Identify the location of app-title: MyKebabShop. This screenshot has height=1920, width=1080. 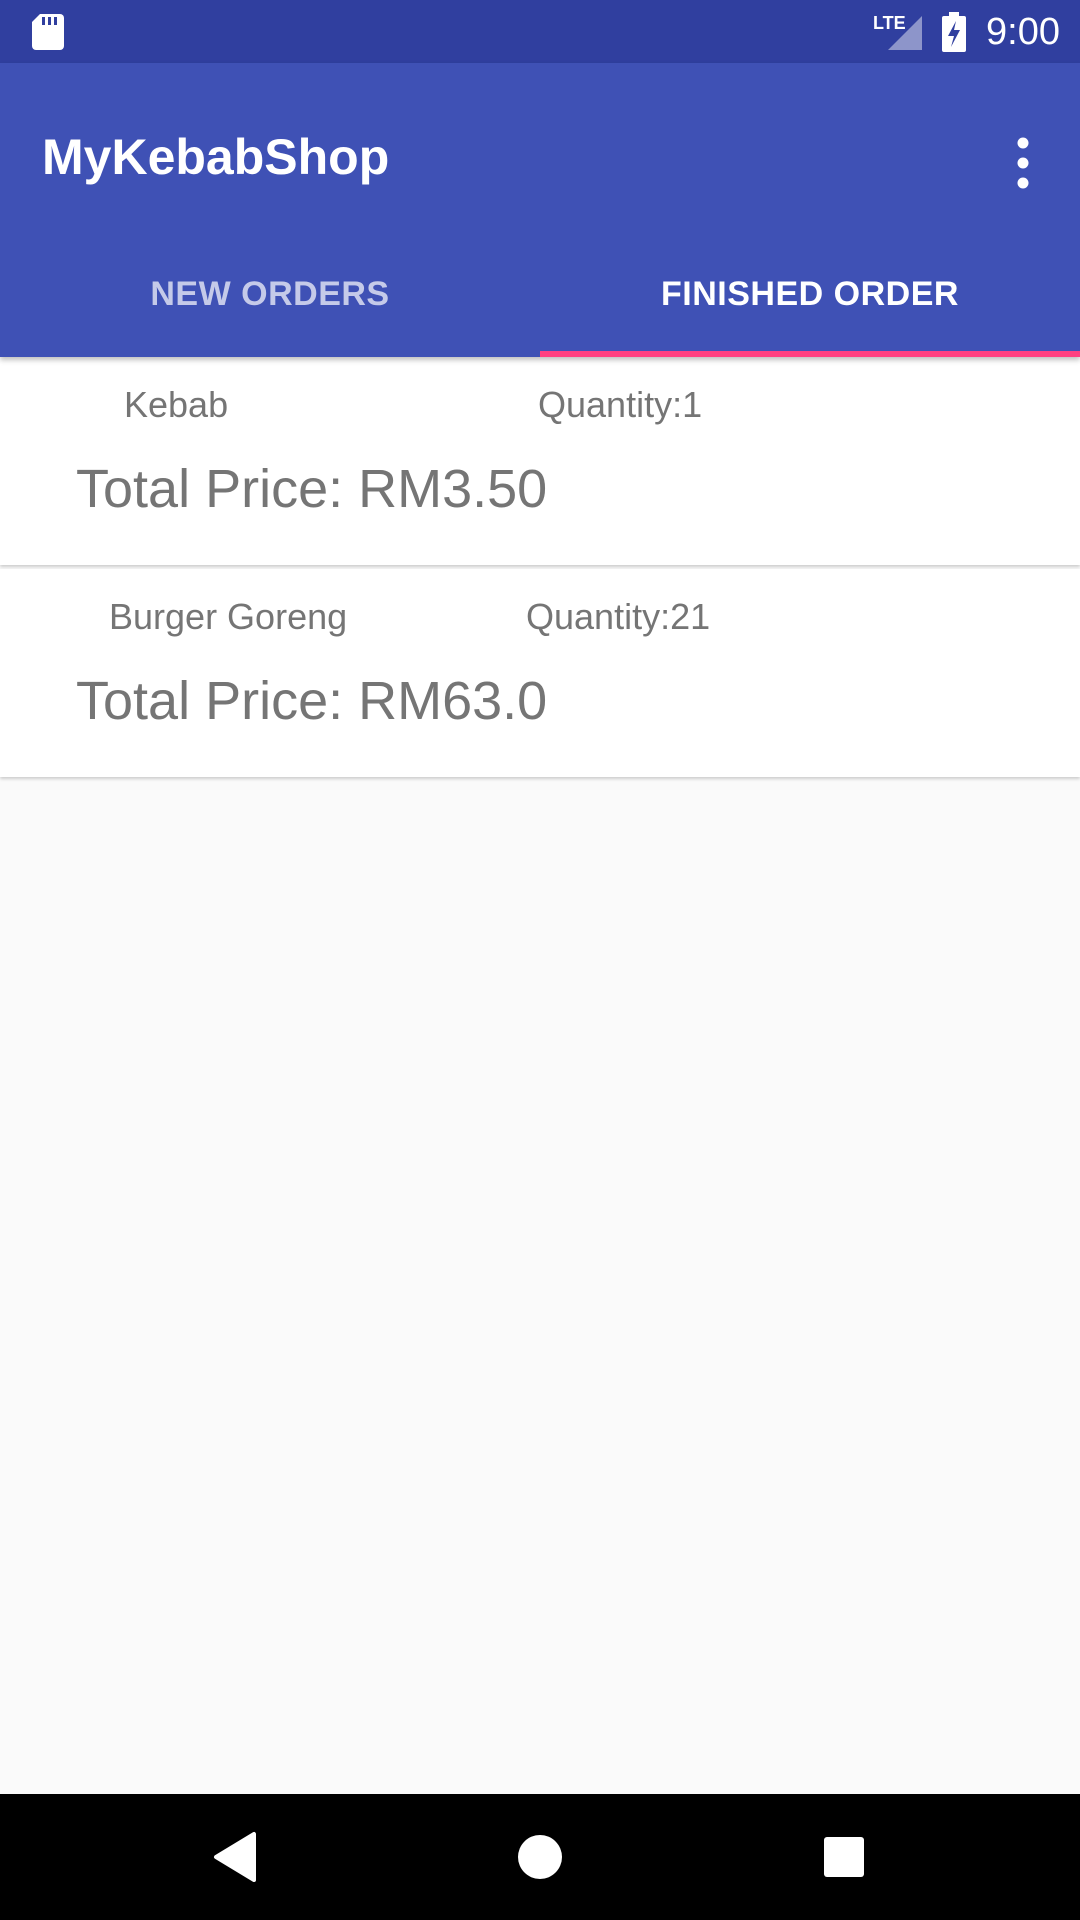
(216, 157).